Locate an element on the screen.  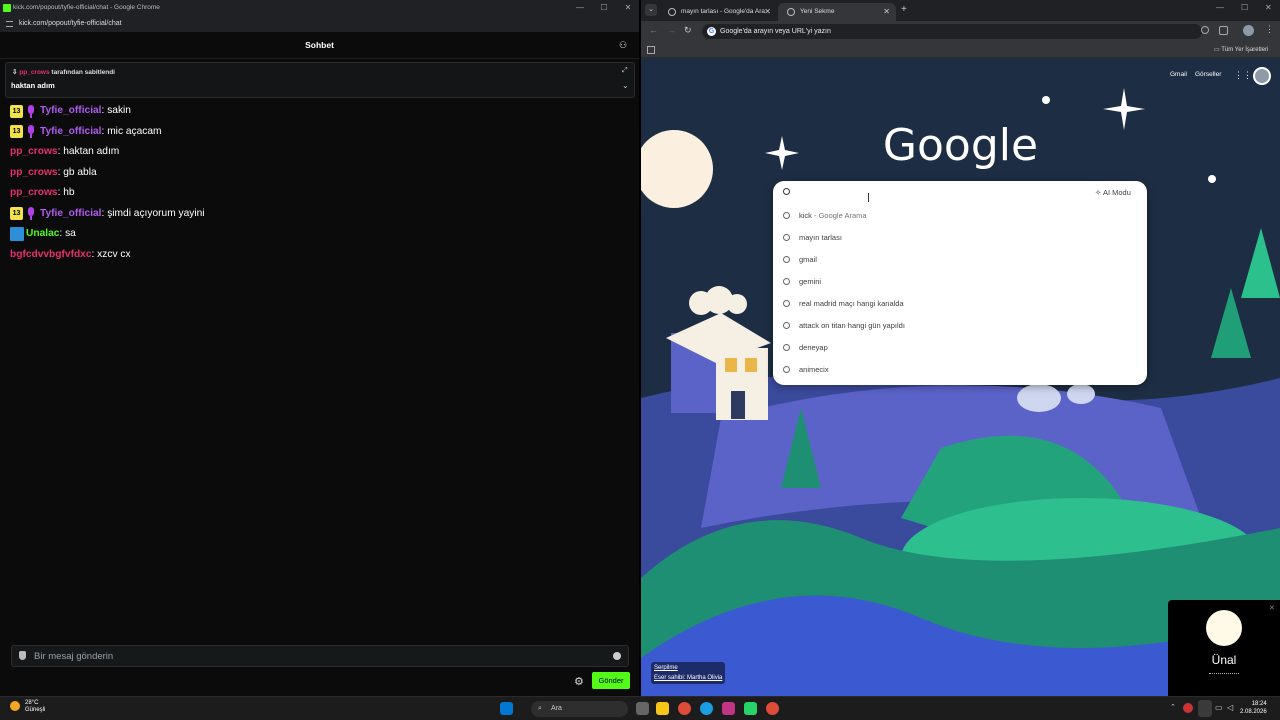
account-avatar is located at coordinates (1262, 76).